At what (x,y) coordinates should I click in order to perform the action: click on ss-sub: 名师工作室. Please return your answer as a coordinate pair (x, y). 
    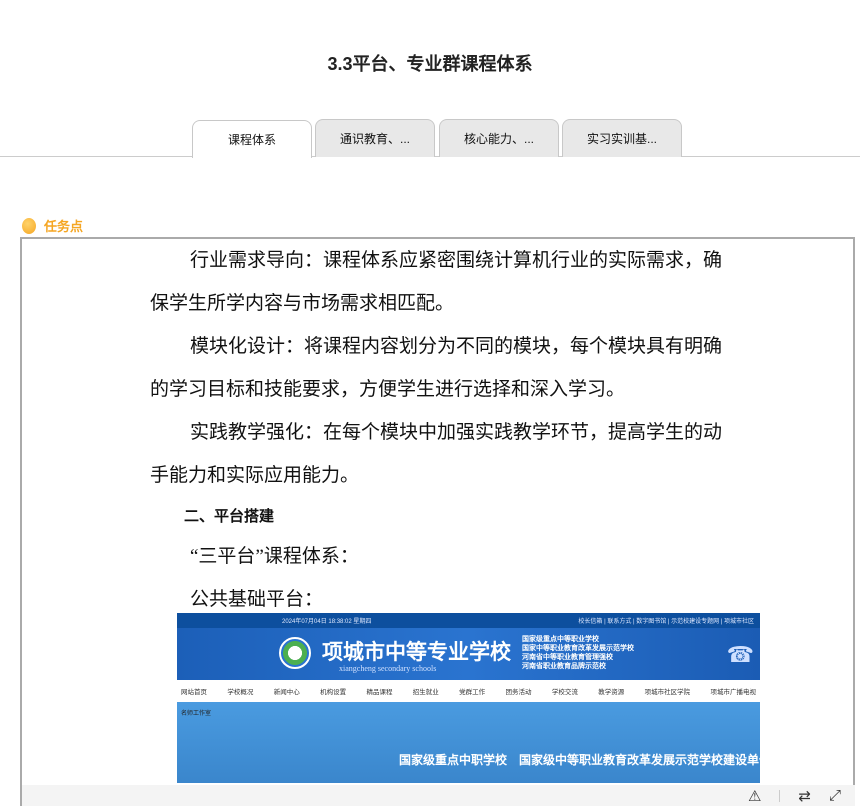
    Looking at the image, I should click on (196, 714).